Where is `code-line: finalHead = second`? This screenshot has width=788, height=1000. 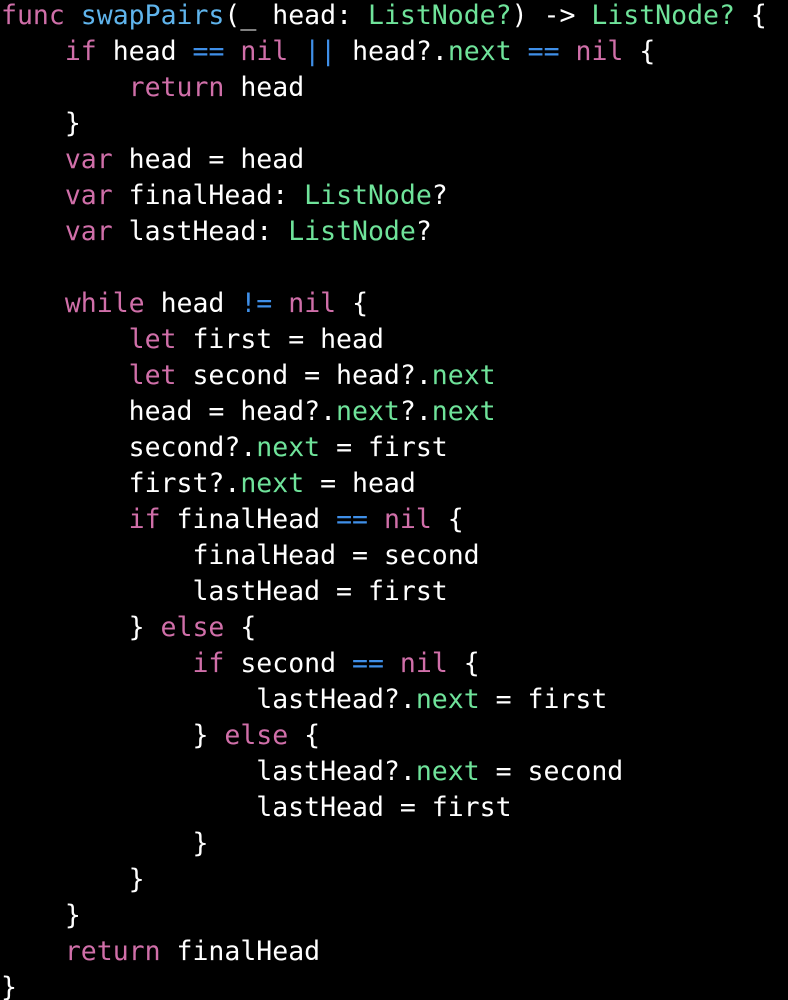 code-line: finalHead = second is located at coordinates (384, 556).